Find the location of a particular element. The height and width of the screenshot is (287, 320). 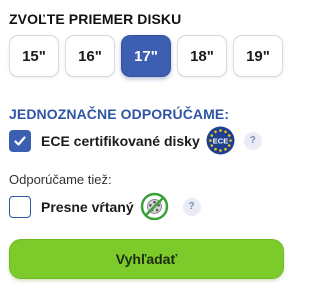

size-button-19: 19" is located at coordinates (258, 56).